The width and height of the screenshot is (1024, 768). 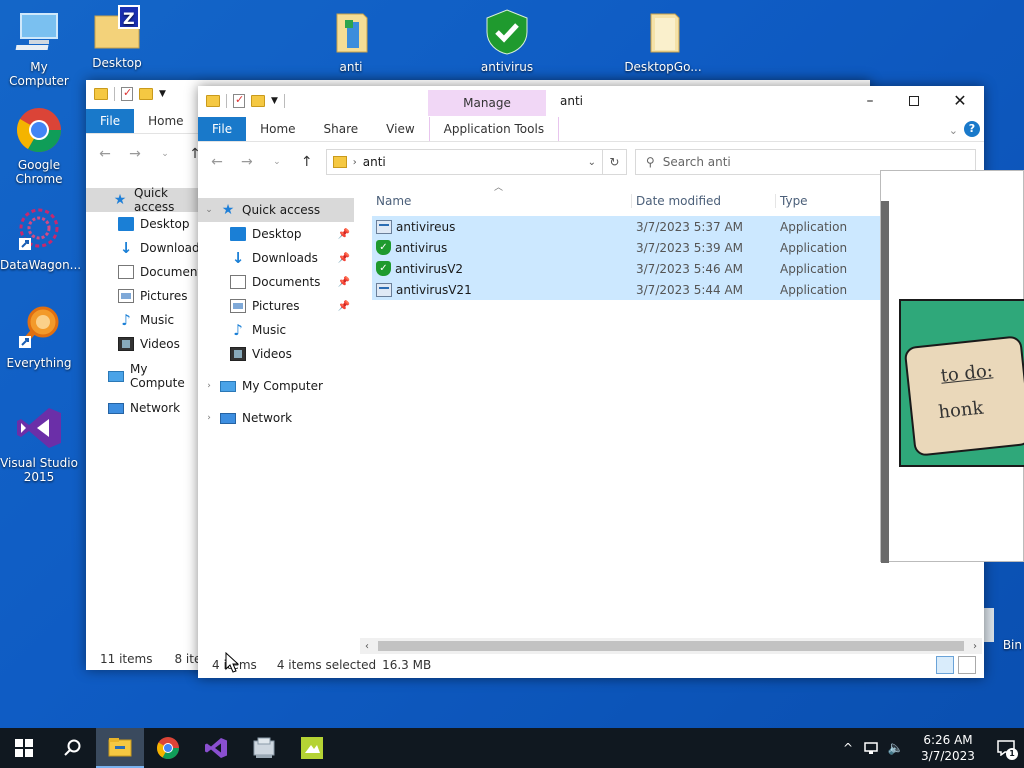 What do you see at coordinates (487, 103) in the screenshot?
I see `manage-tab-header: Manage` at bounding box center [487, 103].